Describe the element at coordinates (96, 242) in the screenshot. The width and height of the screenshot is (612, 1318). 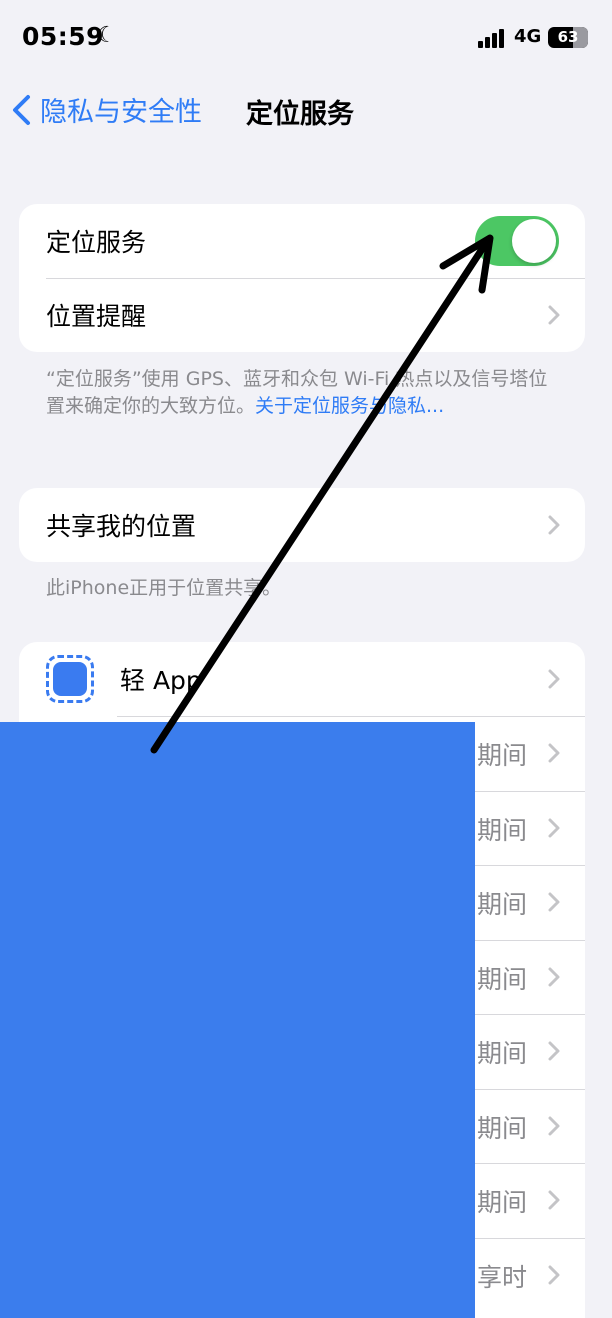
I see `location-services-label: 定位服务` at that location.